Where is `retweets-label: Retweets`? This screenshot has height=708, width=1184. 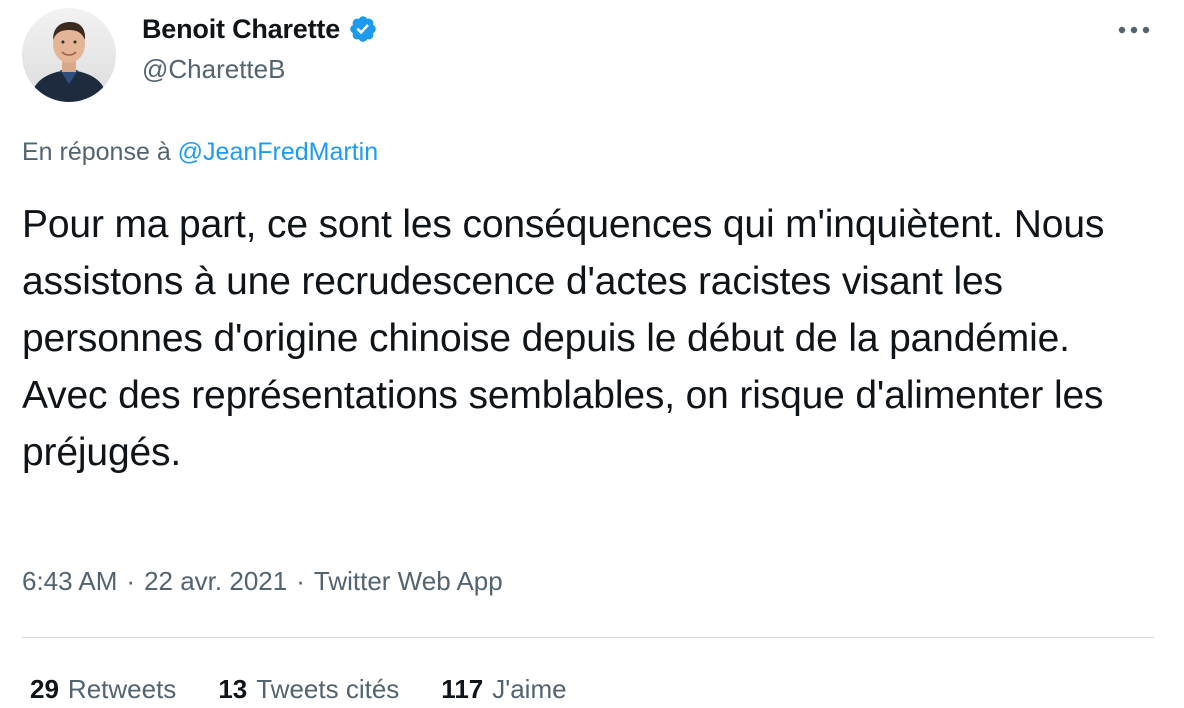
retweets-label: Retweets is located at coordinates (122, 689).